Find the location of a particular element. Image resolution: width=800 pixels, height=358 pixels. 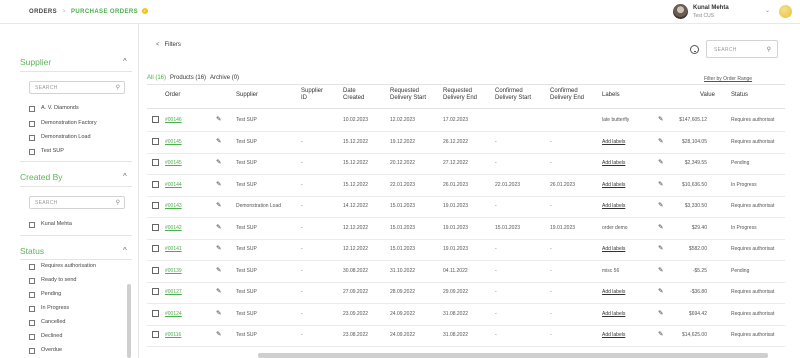

order-number-link: #00127 is located at coordinates (173, 292).